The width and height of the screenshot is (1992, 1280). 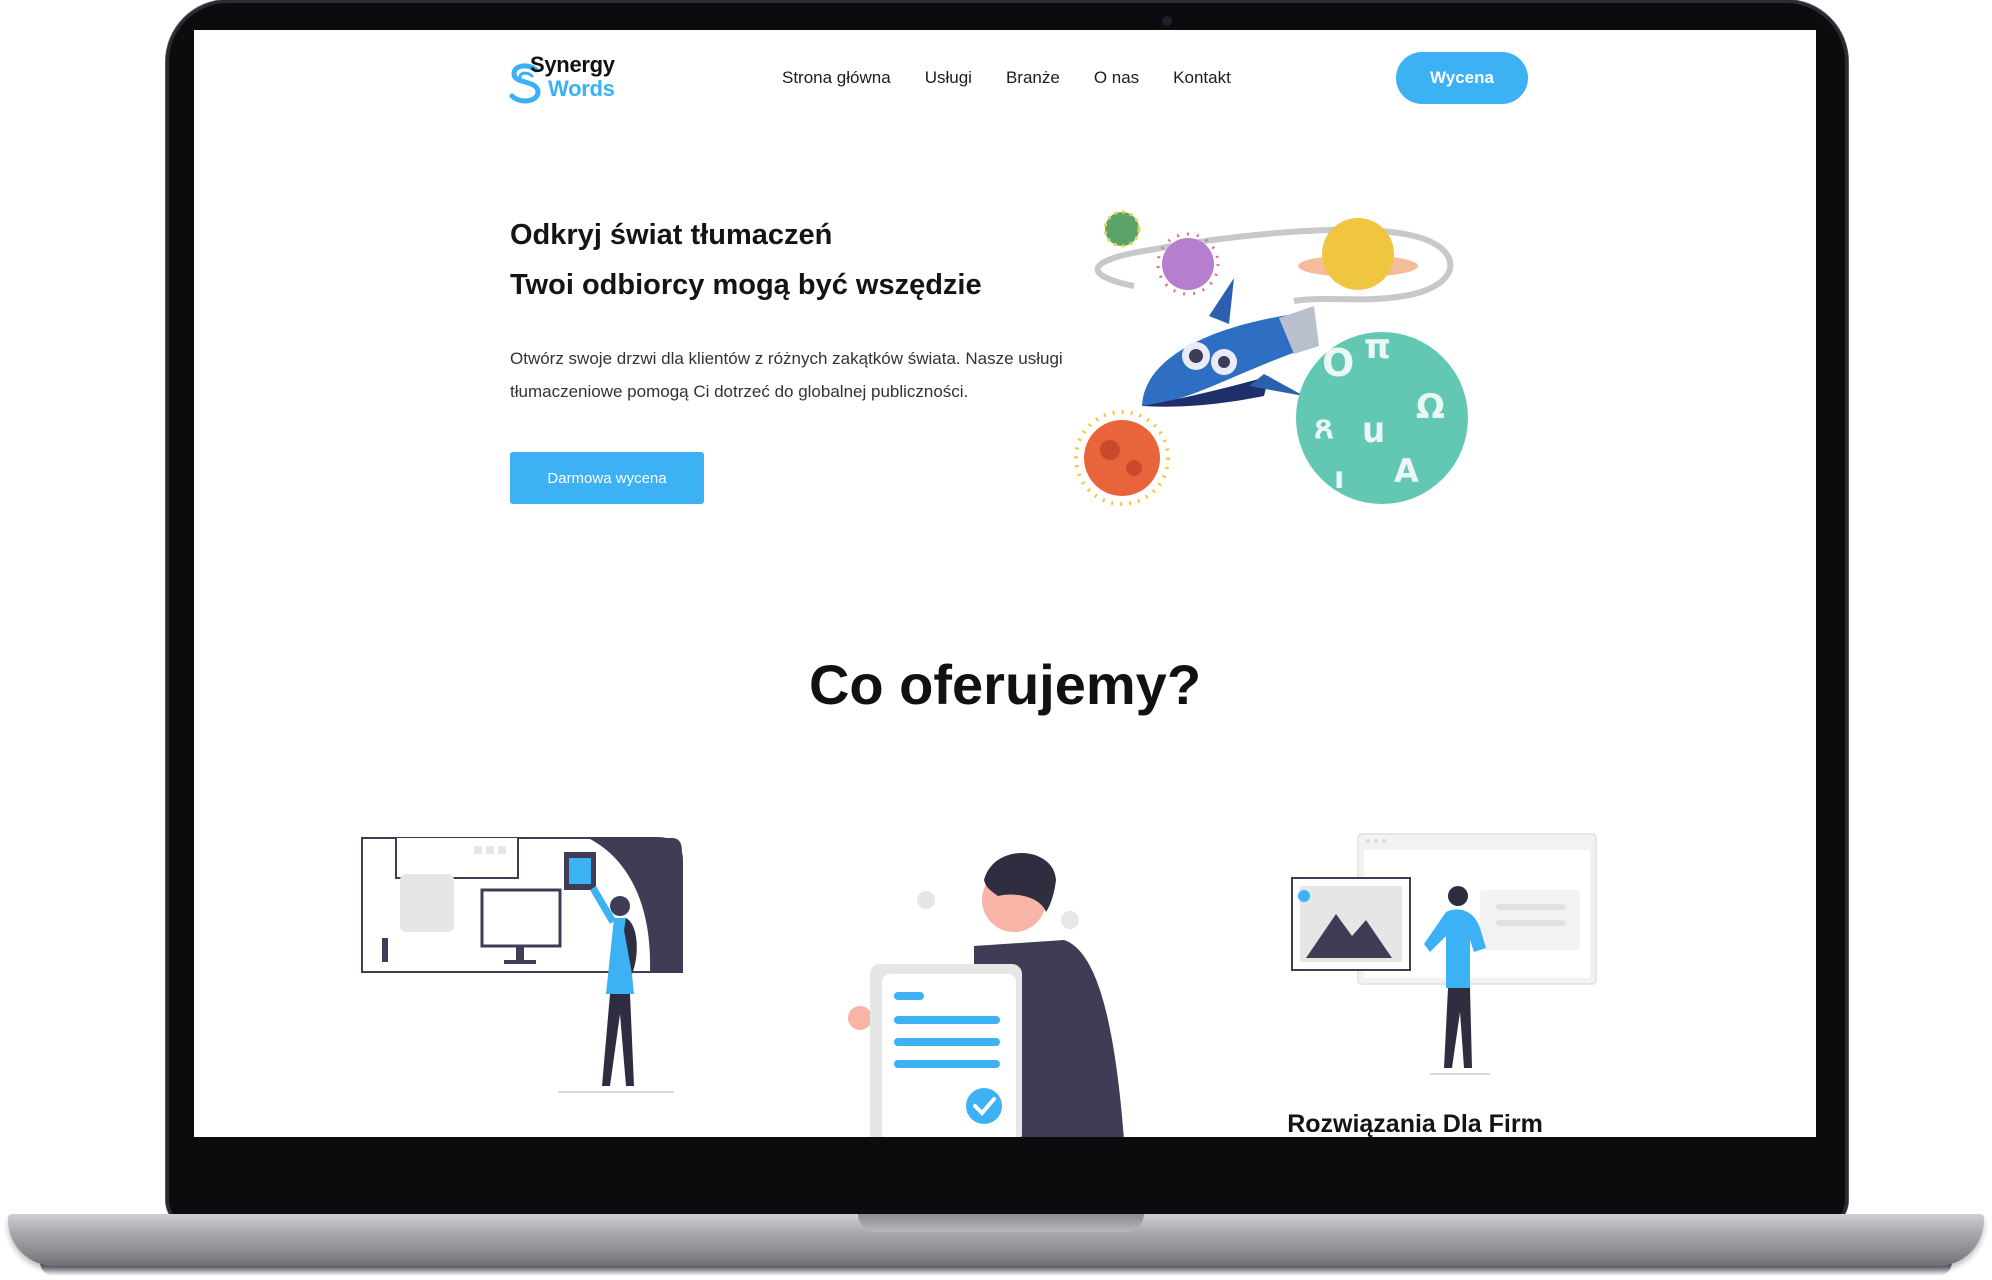 I want to click on svg-text: O, so click(x=1338, y=363).